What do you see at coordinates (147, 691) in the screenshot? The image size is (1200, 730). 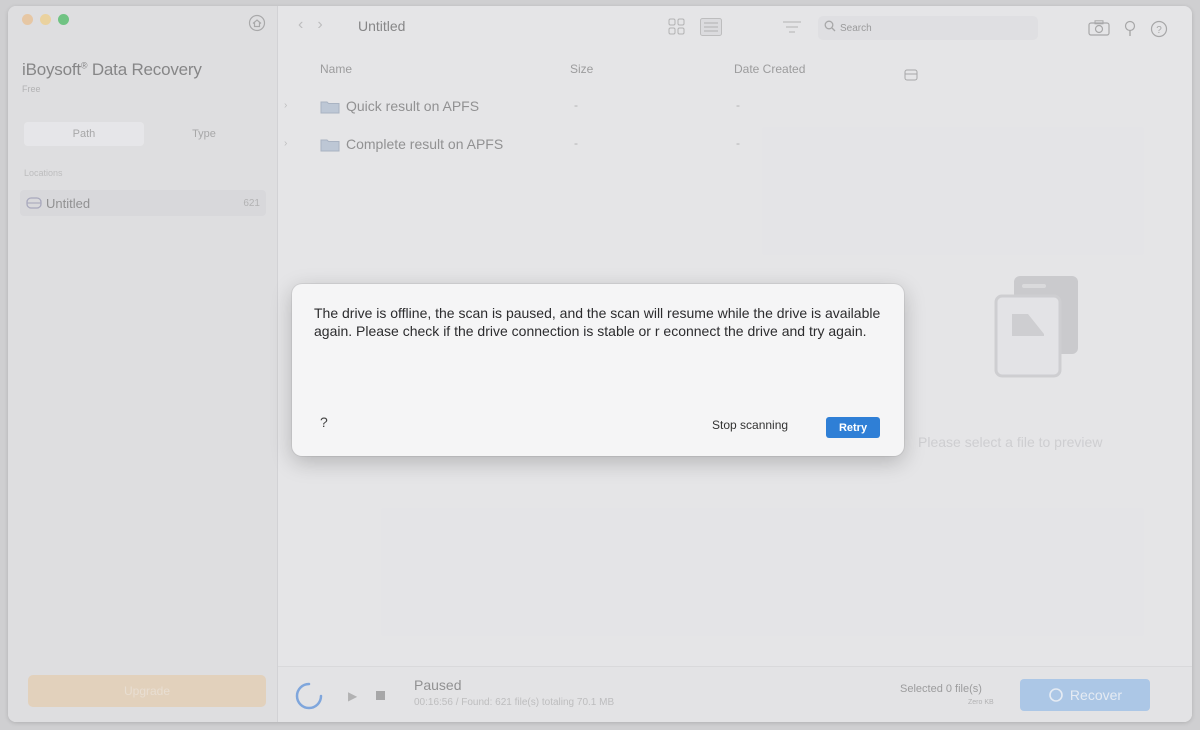 I see `upgrade-button: Upgrade` at bounding box center [147, 691].